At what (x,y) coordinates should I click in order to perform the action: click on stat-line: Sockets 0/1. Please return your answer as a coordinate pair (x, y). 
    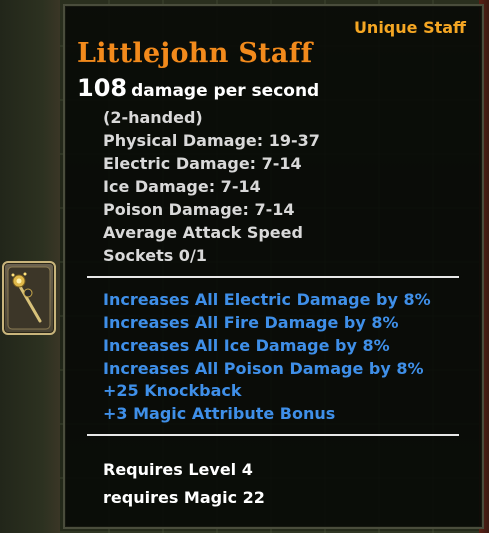
    Looking at the image, I should click on (155, 255).